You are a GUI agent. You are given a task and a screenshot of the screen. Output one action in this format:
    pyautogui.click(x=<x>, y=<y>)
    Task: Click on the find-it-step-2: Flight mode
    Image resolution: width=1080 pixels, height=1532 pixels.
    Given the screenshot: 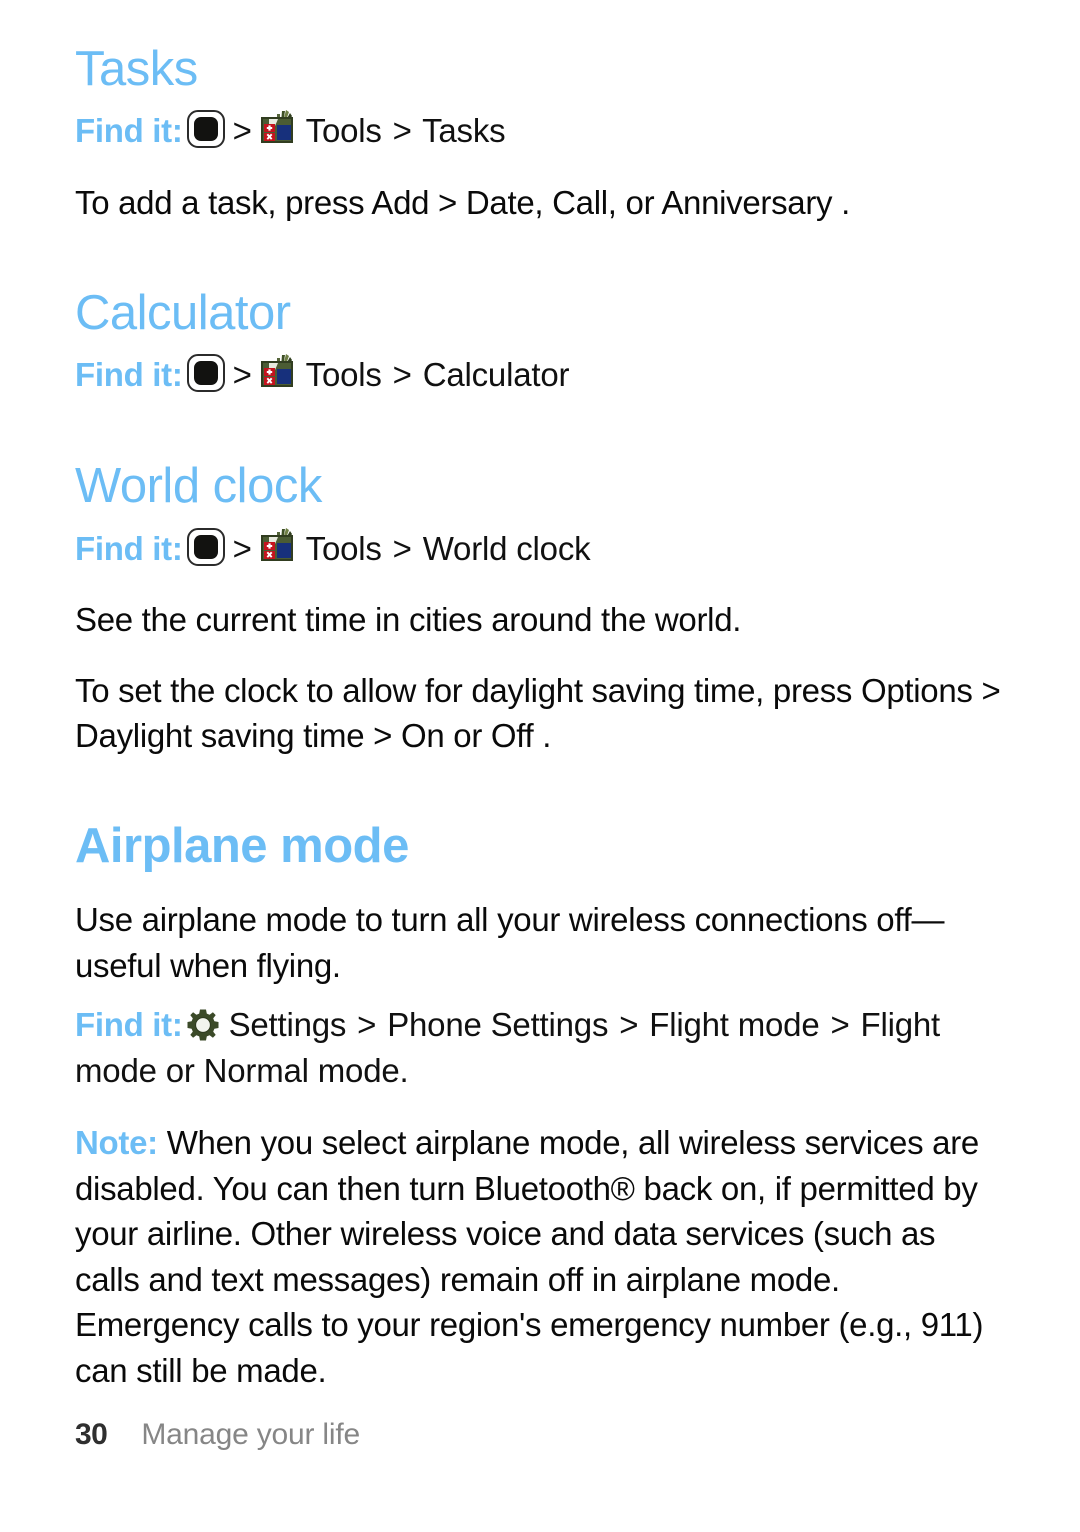 What is the action you would take?
    pyautogui.click(x=734, y=1024)
    